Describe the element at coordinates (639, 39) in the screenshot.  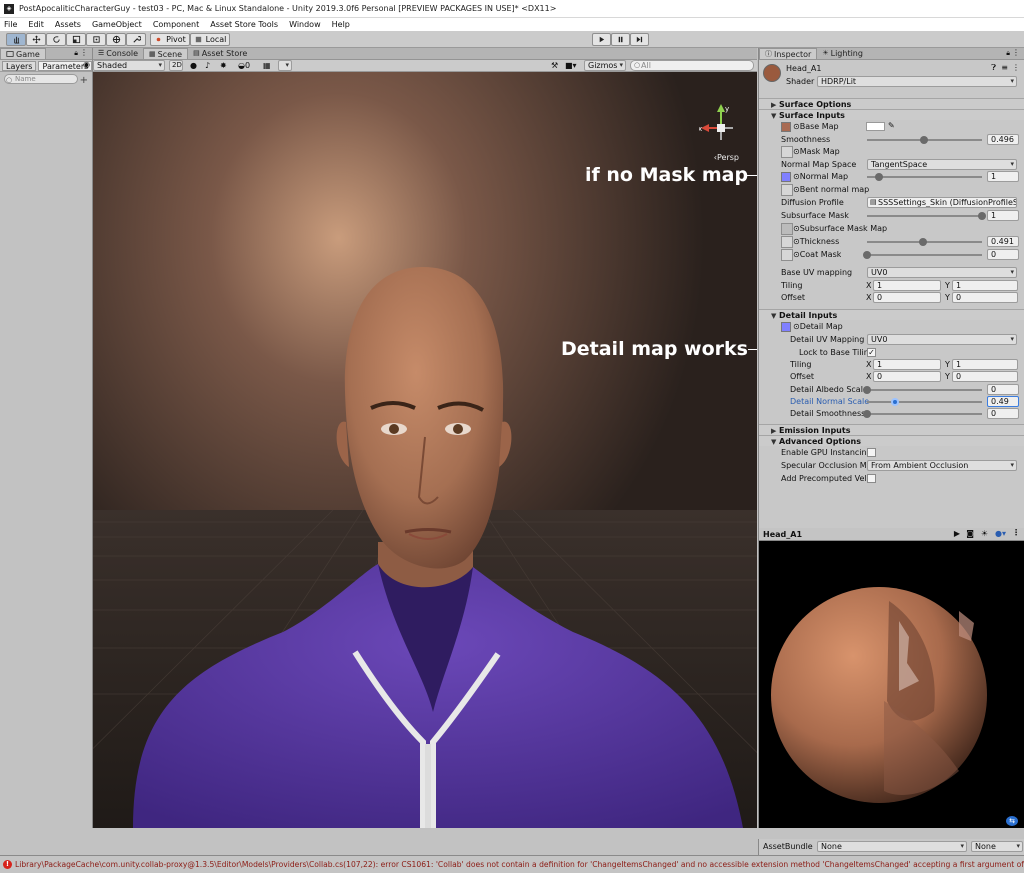
I see `step-button` at that location.